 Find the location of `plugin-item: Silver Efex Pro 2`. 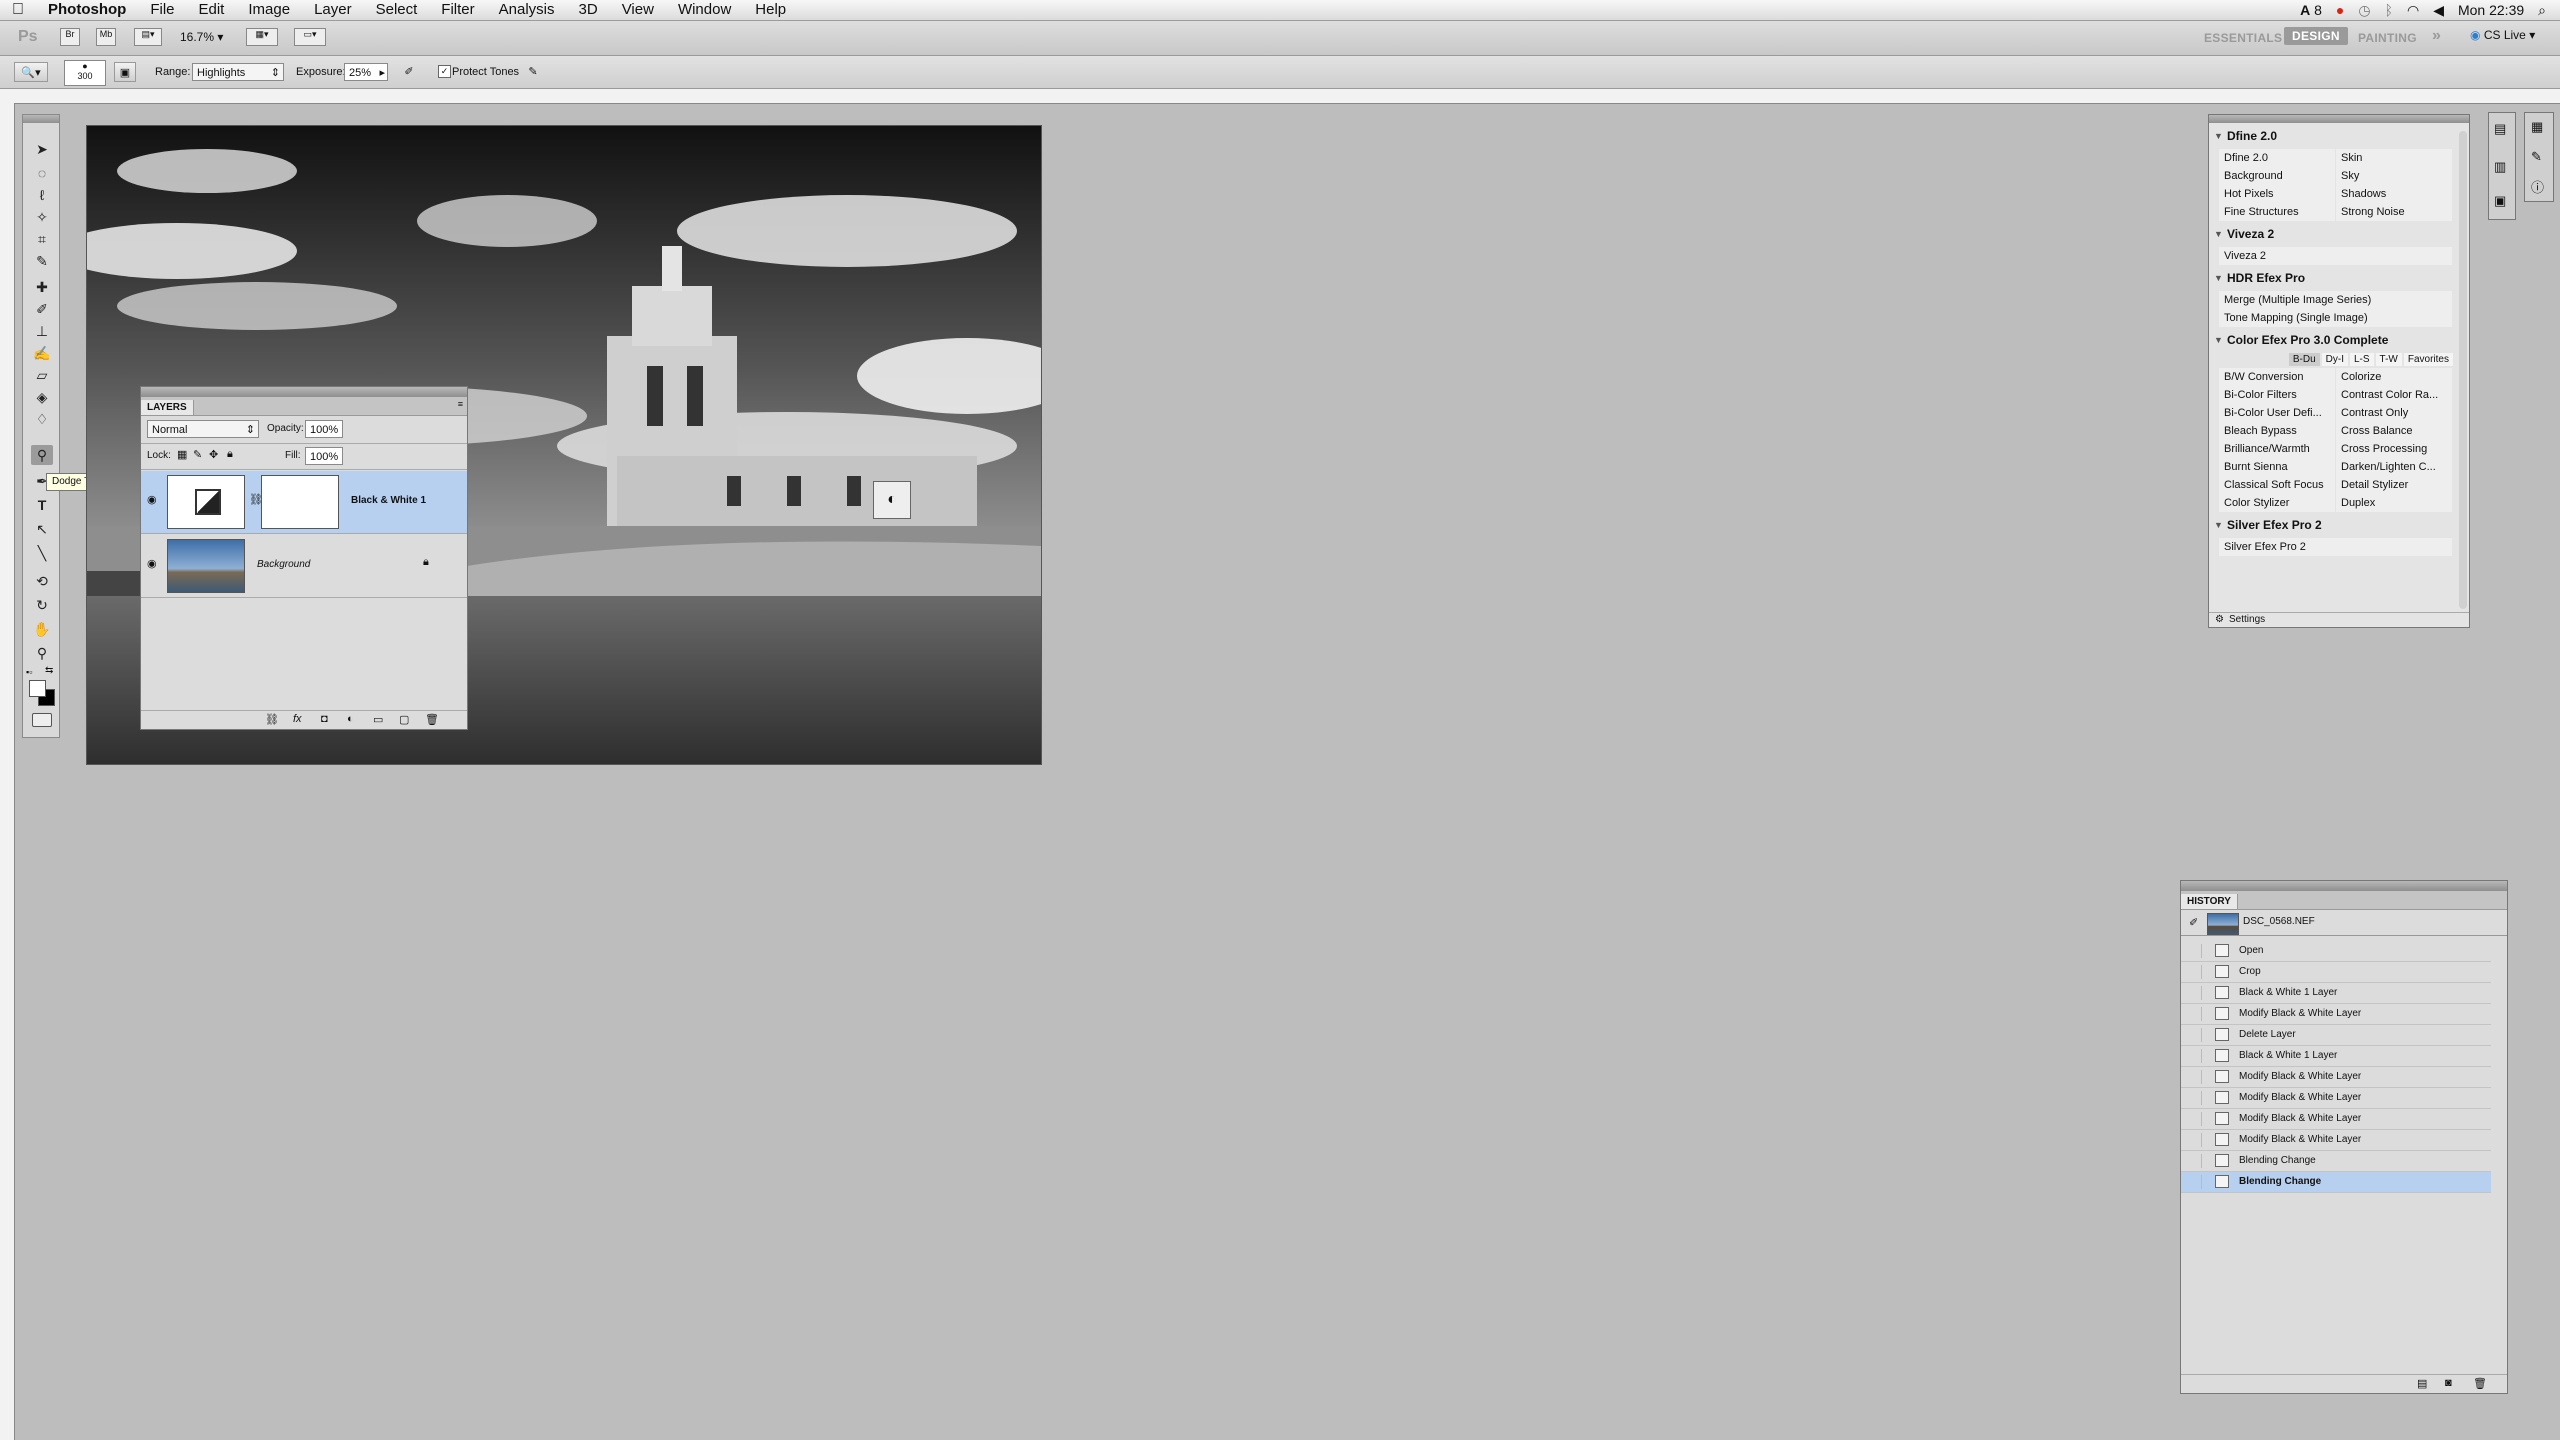

plugin-item: Silver Efex Pro 2 is located at coordinates (2335, 547).